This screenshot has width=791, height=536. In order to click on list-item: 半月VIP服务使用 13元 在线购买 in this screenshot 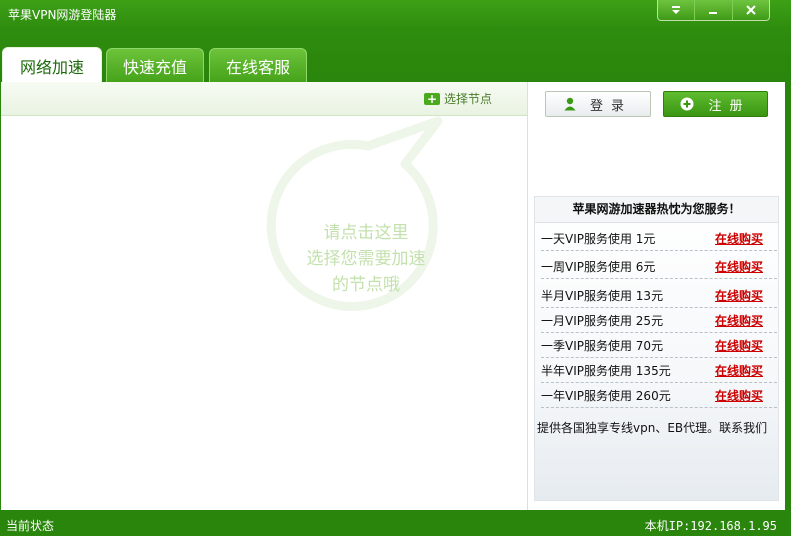, I will do `click(659, 295)`.